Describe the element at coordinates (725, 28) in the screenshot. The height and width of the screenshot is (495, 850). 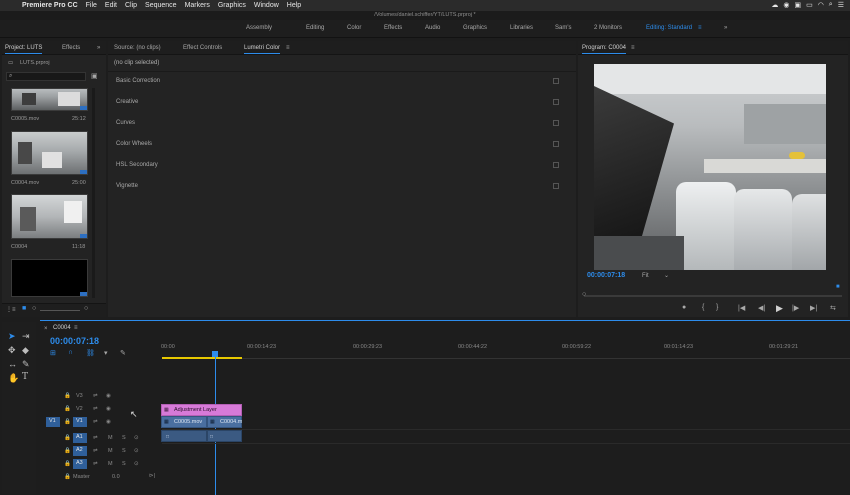
I see `workspace-more-button: »` at that location.